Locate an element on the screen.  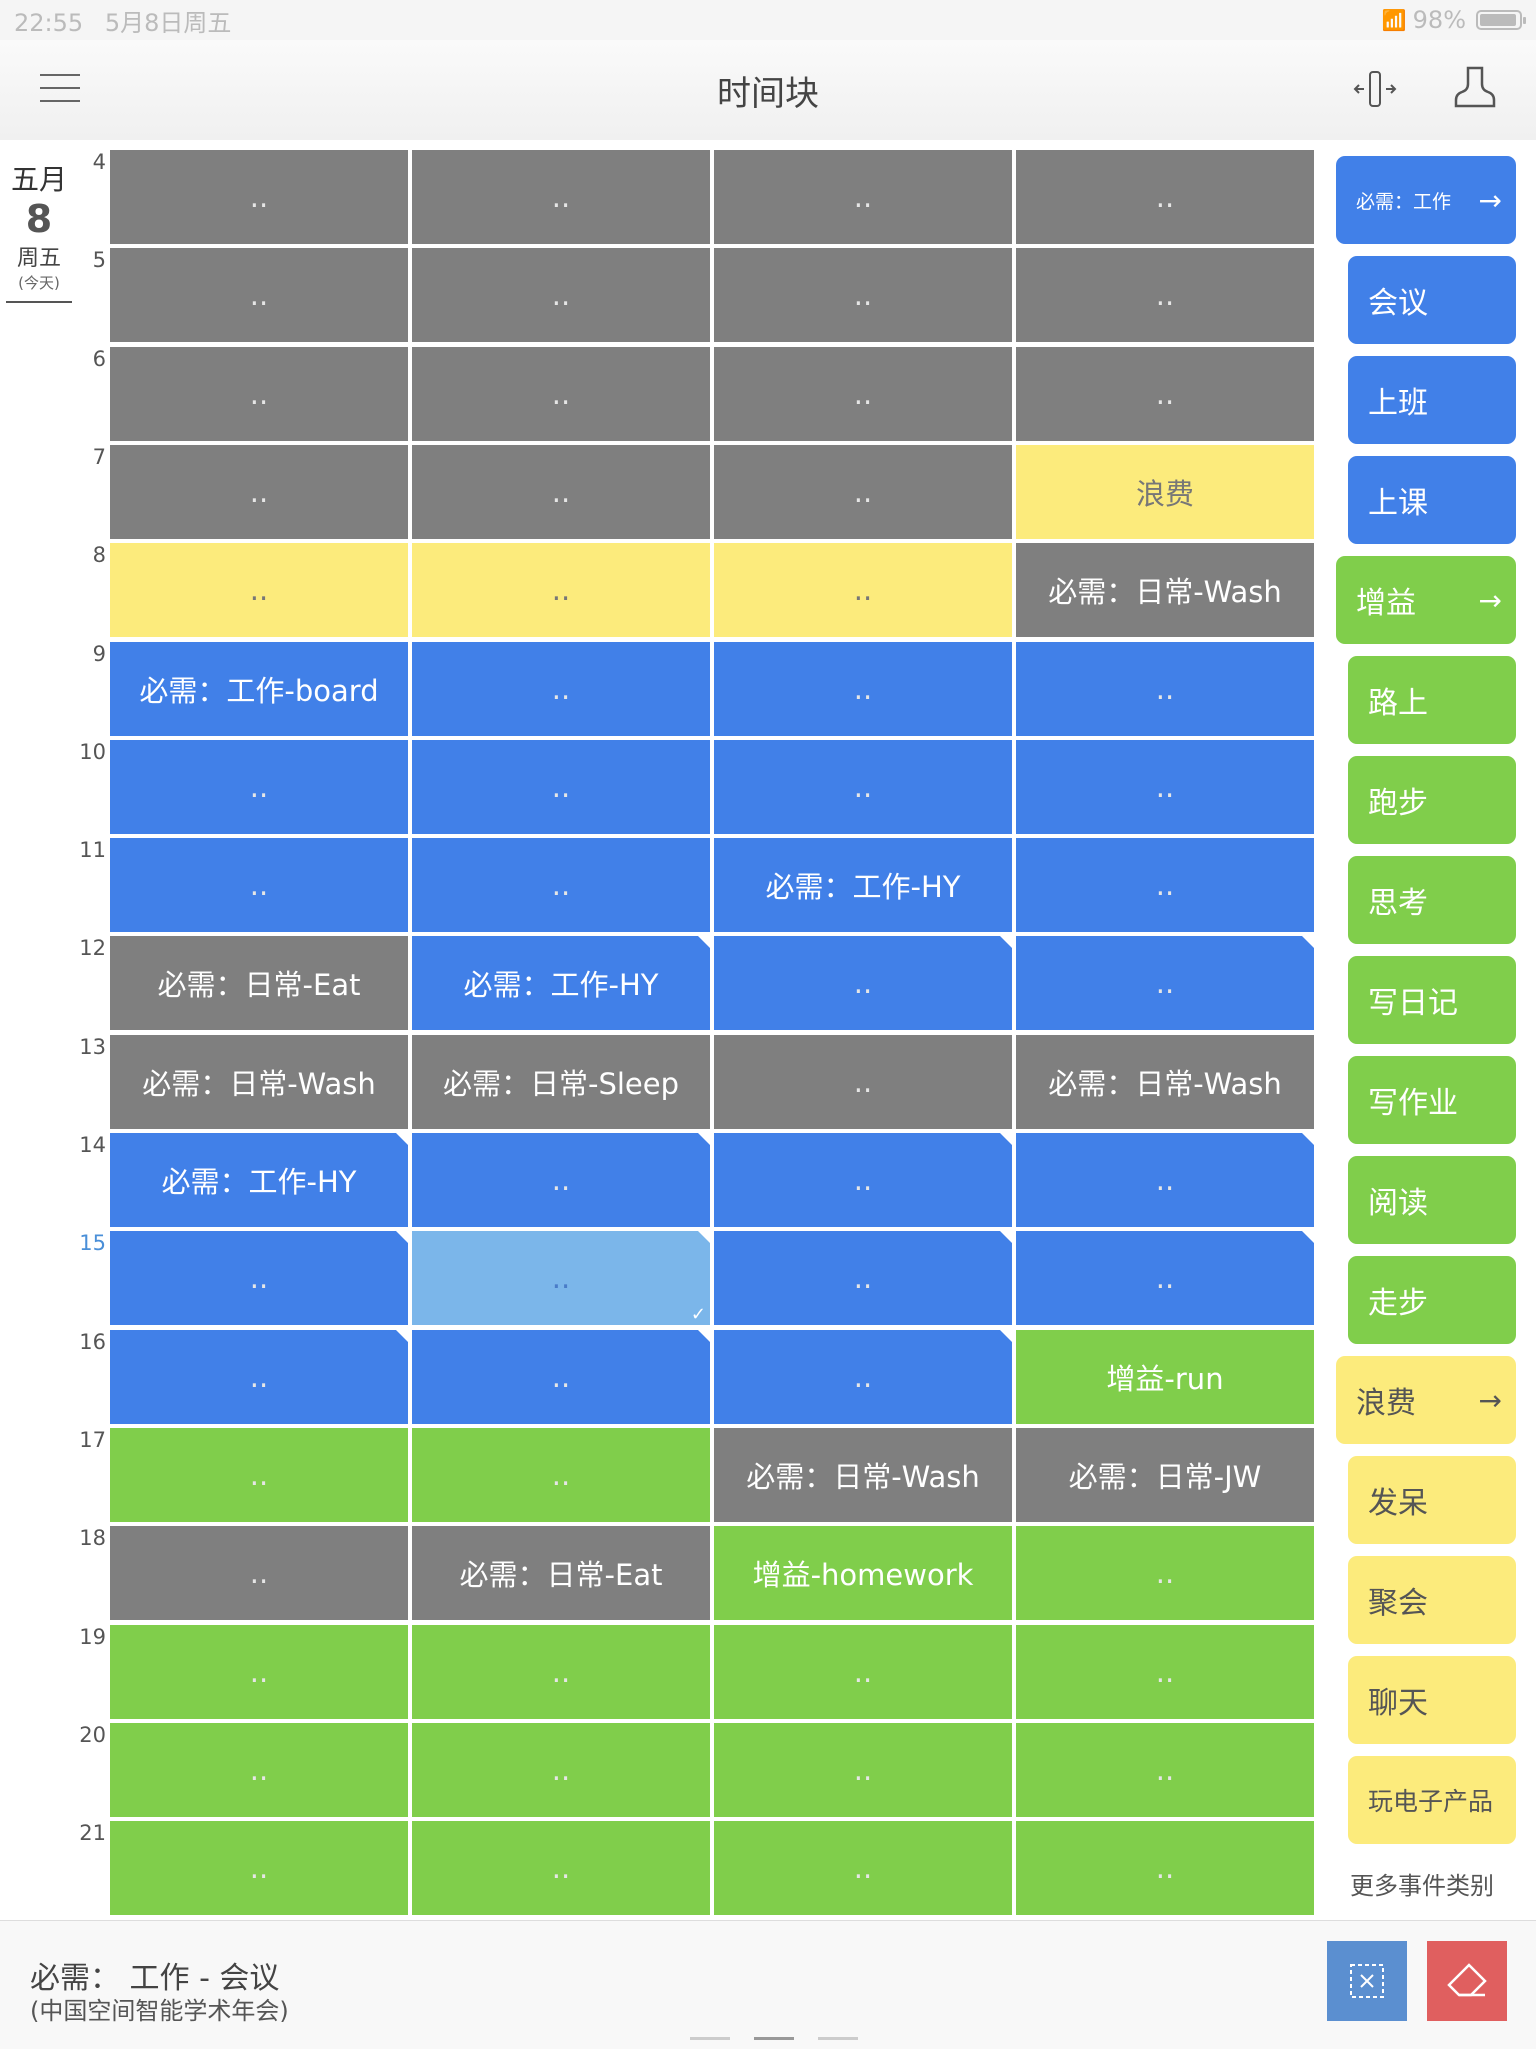
category-button: 聚会 is located at coordinates (1432, 1600).